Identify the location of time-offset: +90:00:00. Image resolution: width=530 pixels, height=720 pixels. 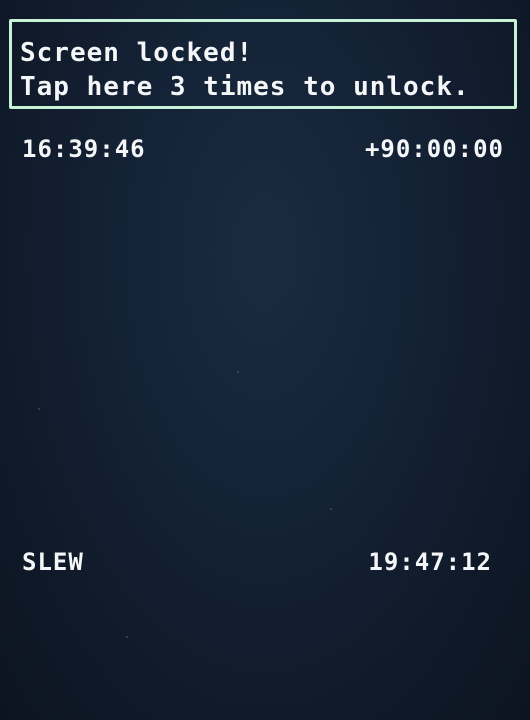
(434, 149).